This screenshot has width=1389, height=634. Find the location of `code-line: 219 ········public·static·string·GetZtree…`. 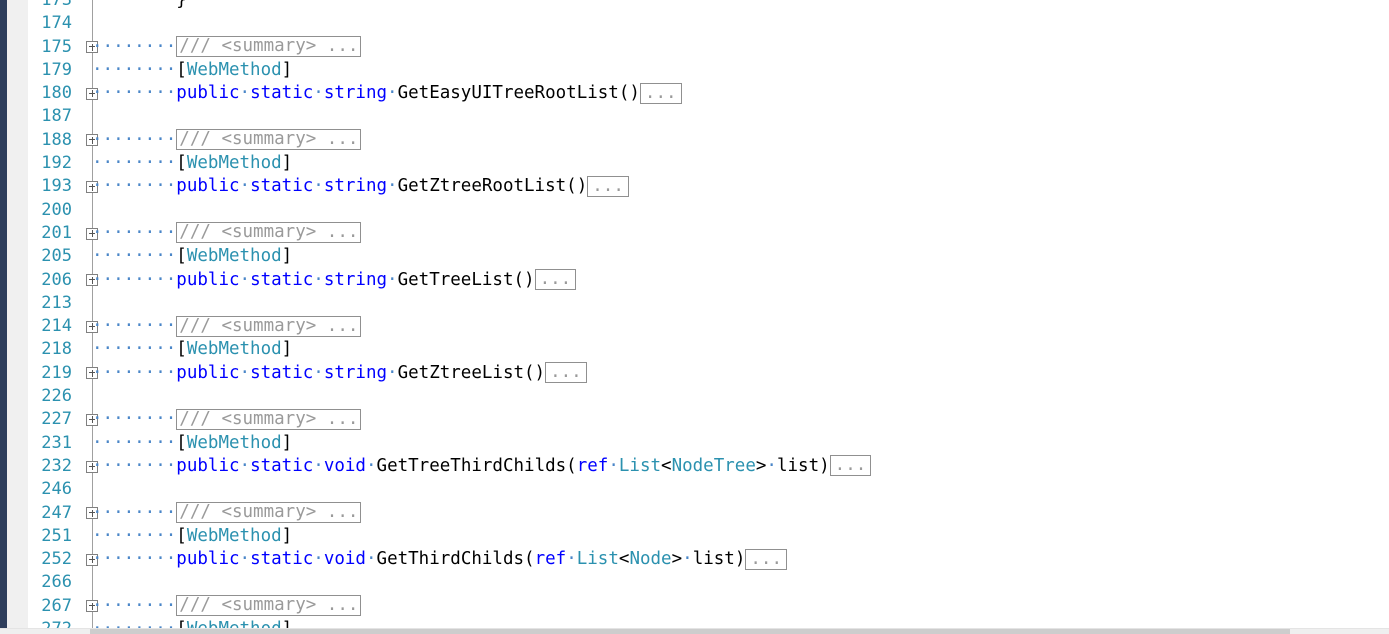

code-line: 219 ········public·static·string·GetZtree… is located at coordinates (694, 373).